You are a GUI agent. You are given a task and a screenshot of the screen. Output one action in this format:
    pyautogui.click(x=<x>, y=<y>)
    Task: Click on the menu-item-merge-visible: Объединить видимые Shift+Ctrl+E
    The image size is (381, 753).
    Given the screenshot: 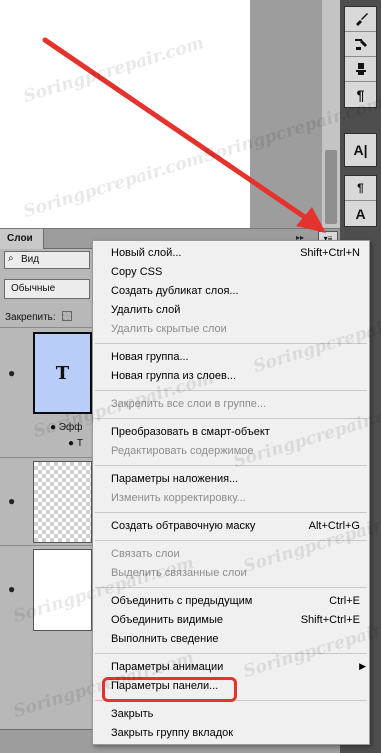 What is the action you would take?
    pyautogui.click(x=238, y=622)
    